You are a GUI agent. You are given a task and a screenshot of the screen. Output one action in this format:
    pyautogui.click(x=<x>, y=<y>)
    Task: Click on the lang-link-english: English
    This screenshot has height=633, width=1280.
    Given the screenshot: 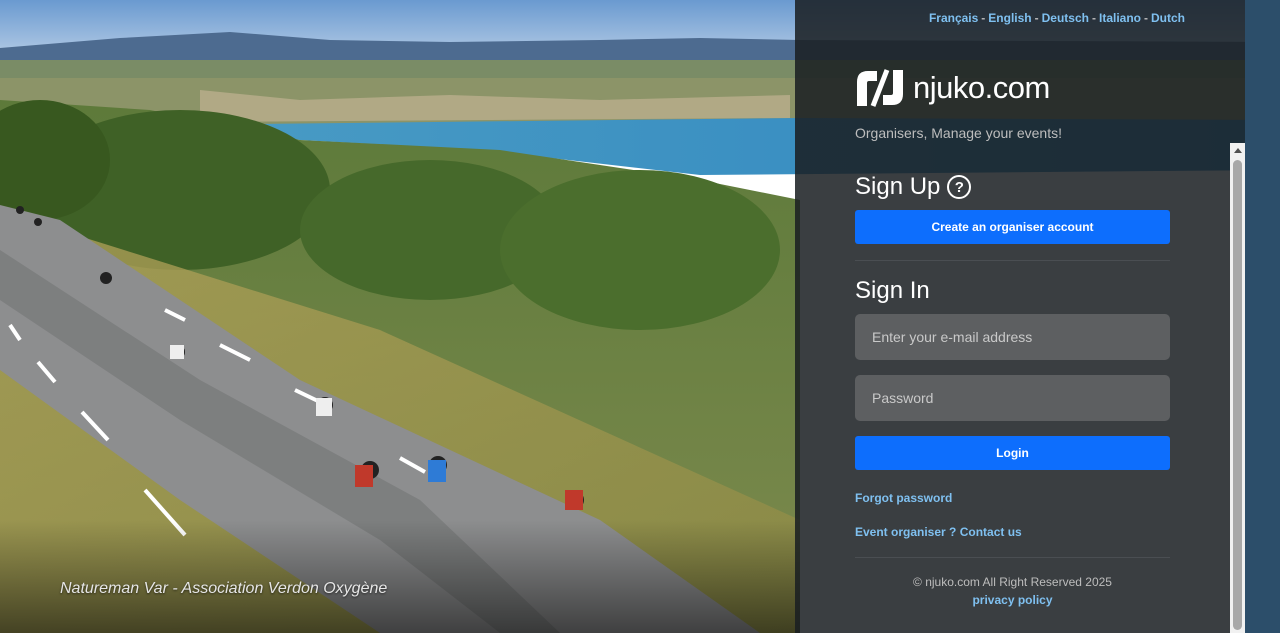 What is the action you would take?
    pyautogui.click(x=1009, y=18)
    